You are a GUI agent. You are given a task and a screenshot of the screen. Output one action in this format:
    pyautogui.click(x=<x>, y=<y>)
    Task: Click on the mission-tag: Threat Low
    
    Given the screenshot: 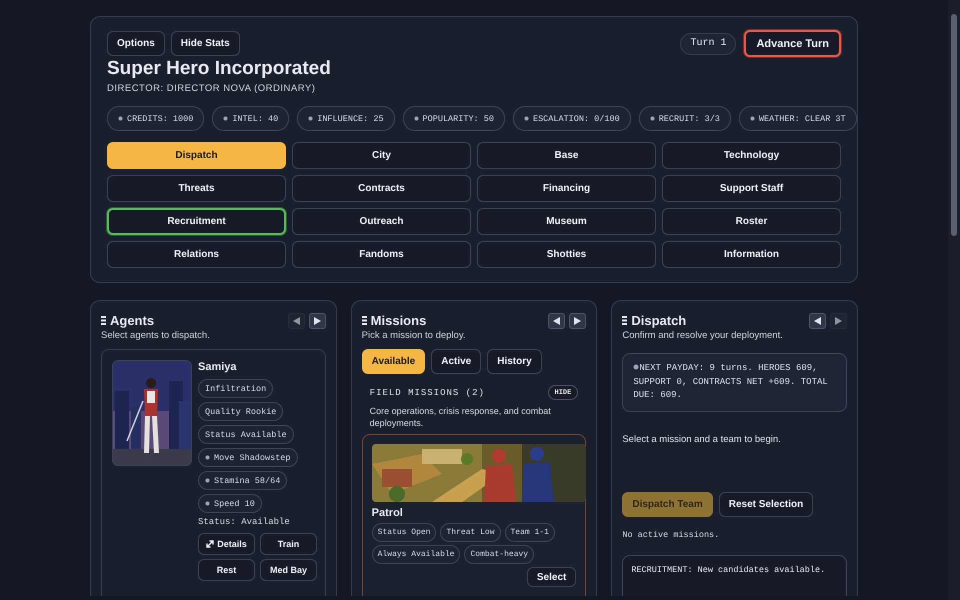 What is the action you would take?
    pyautogui.click(x=470, y=532)
    